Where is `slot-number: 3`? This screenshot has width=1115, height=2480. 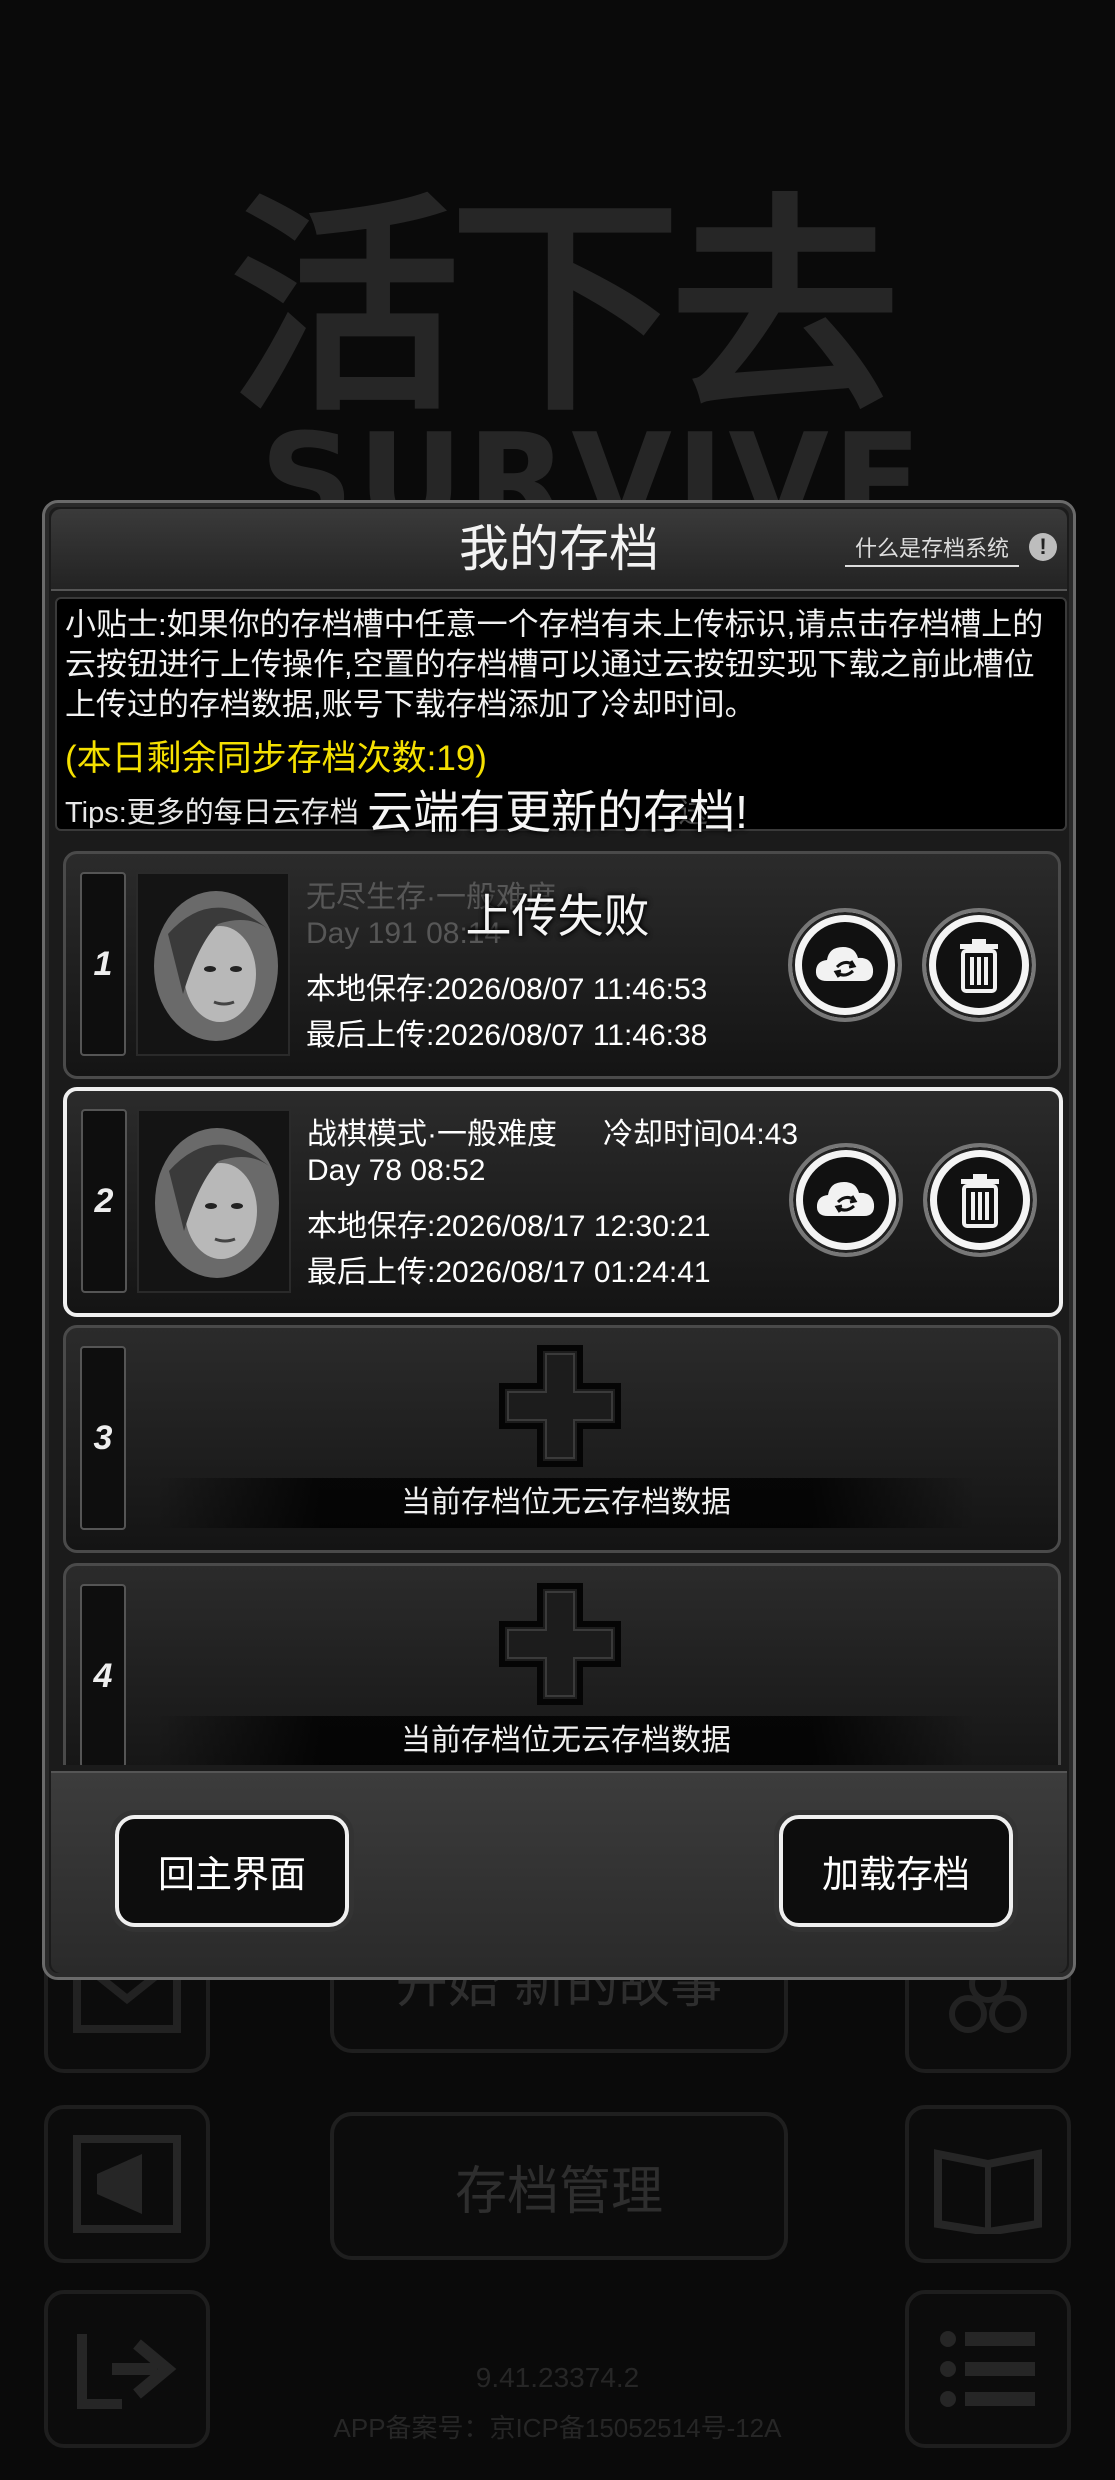
slot-number: 3 is located at coordinates (103, 1438).